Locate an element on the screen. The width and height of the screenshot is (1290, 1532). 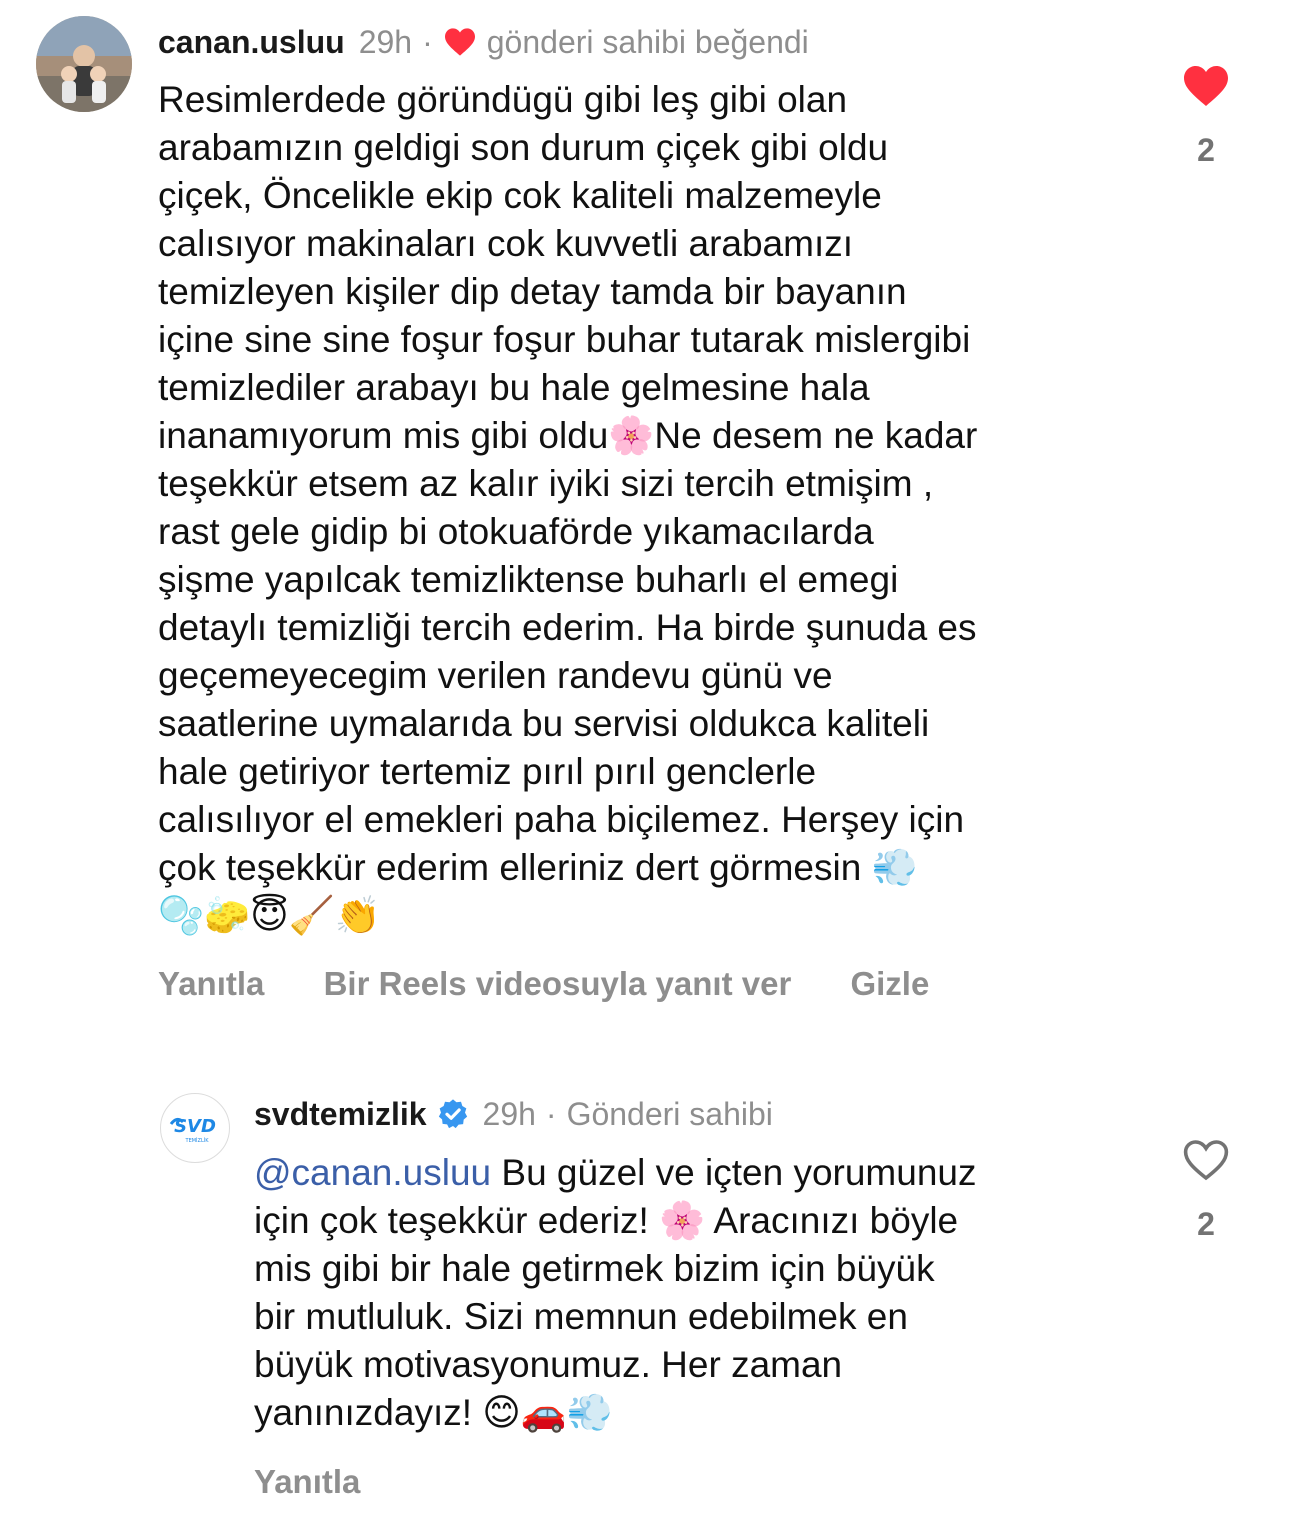
reply-line: yanınızdayız! 😊🚗💨 is located at coordinates (433, 1412).